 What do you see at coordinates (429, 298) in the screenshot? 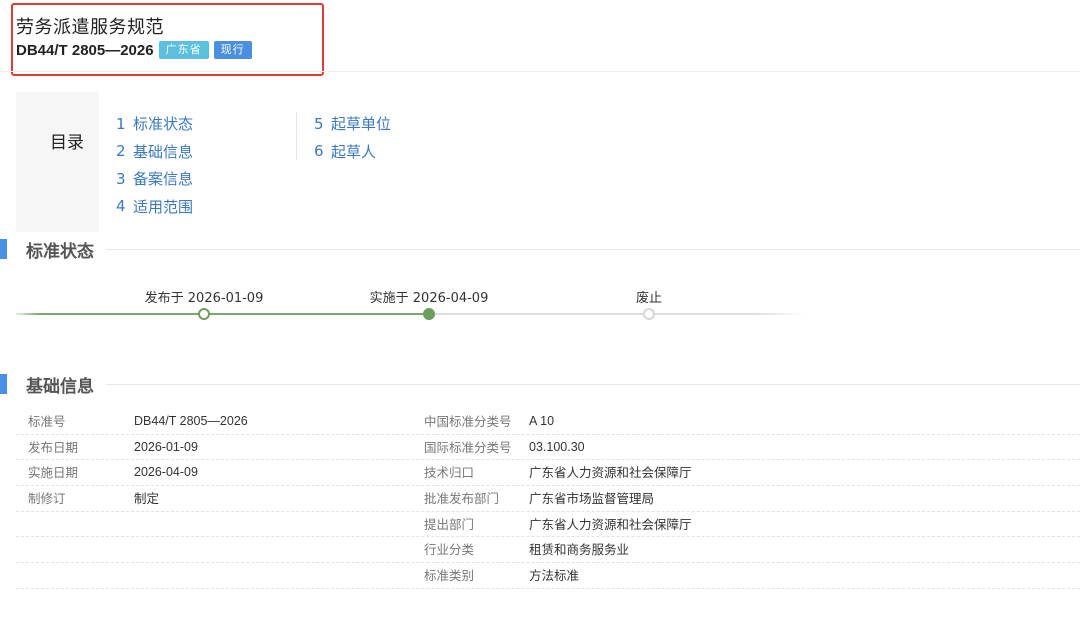
I see `timeline-label-implemented: 实施于 2026-04-09` at bounding box center [429, 298].